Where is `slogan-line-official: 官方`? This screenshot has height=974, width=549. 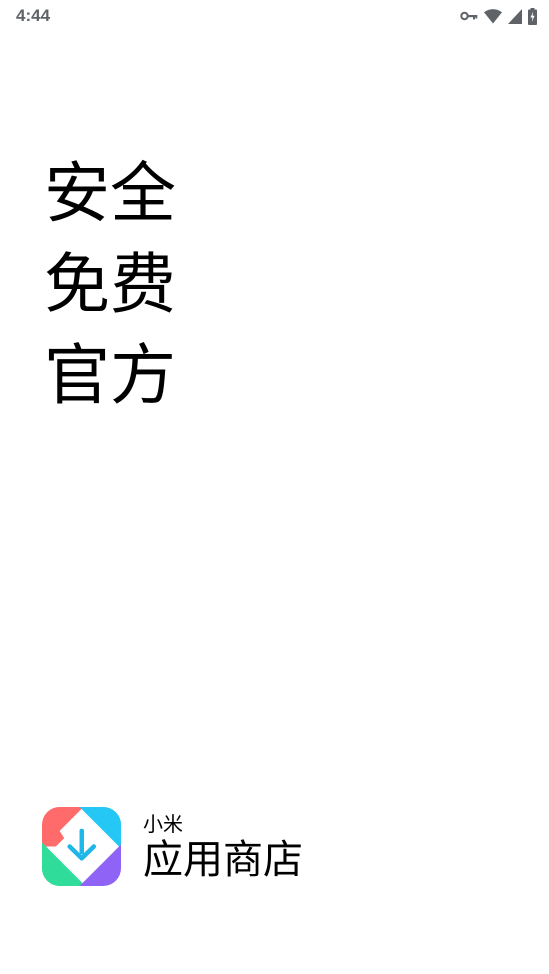
slogan-line-official: 官方 is located at coordinates (110, 375).